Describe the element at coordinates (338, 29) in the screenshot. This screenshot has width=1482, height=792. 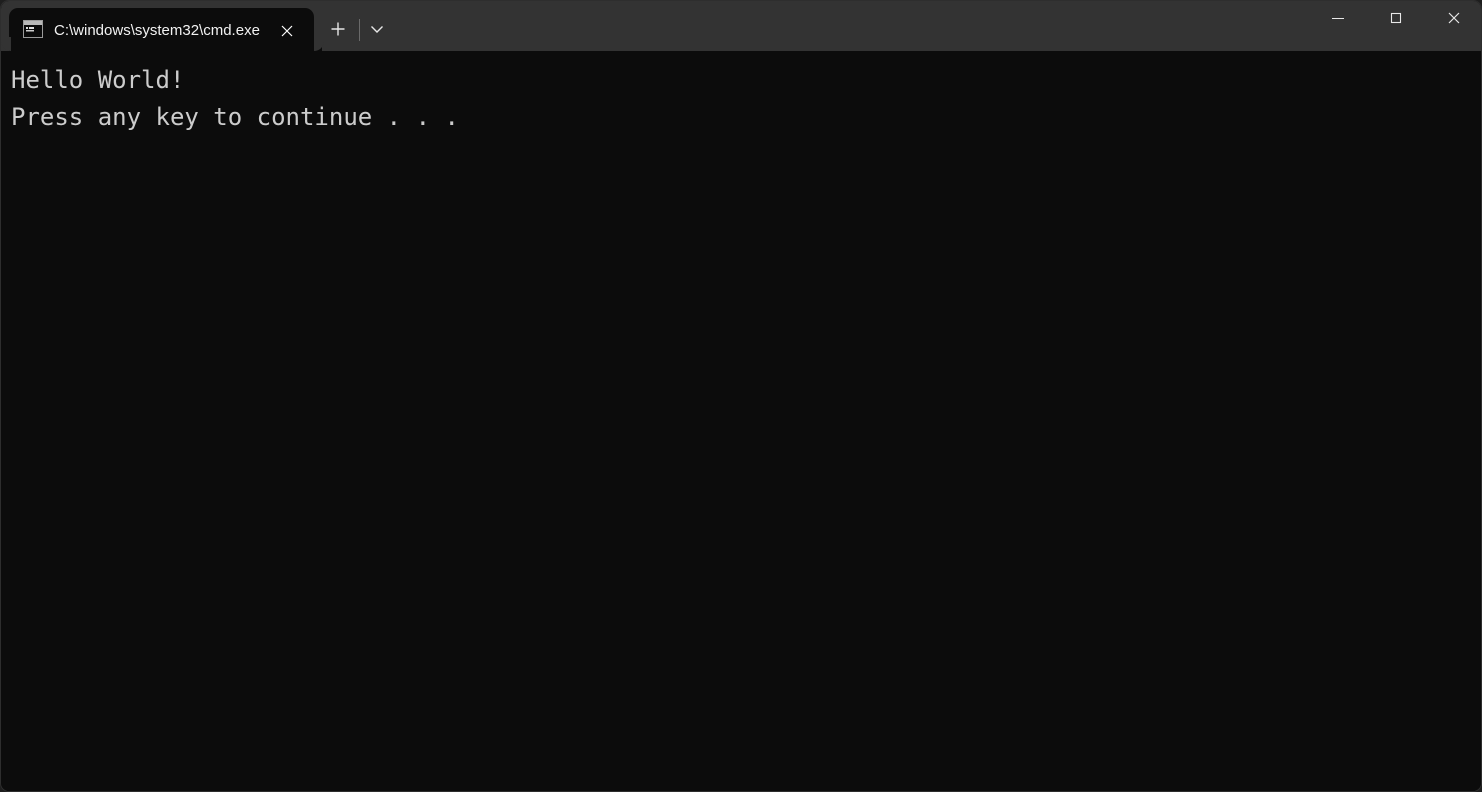
I see `new-tab-icon` at that location.